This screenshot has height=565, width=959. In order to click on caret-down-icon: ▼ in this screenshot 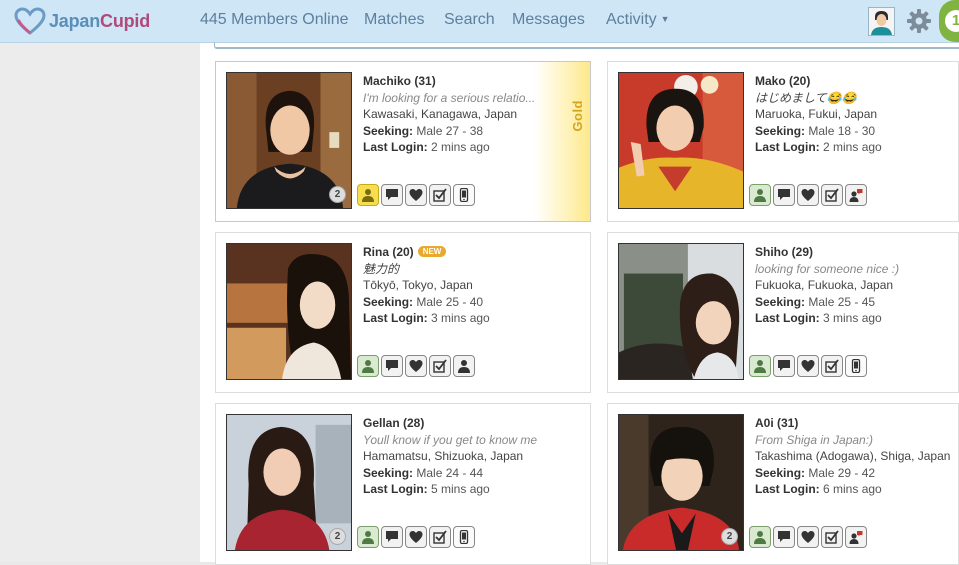, I will do `click(665, 19)`.